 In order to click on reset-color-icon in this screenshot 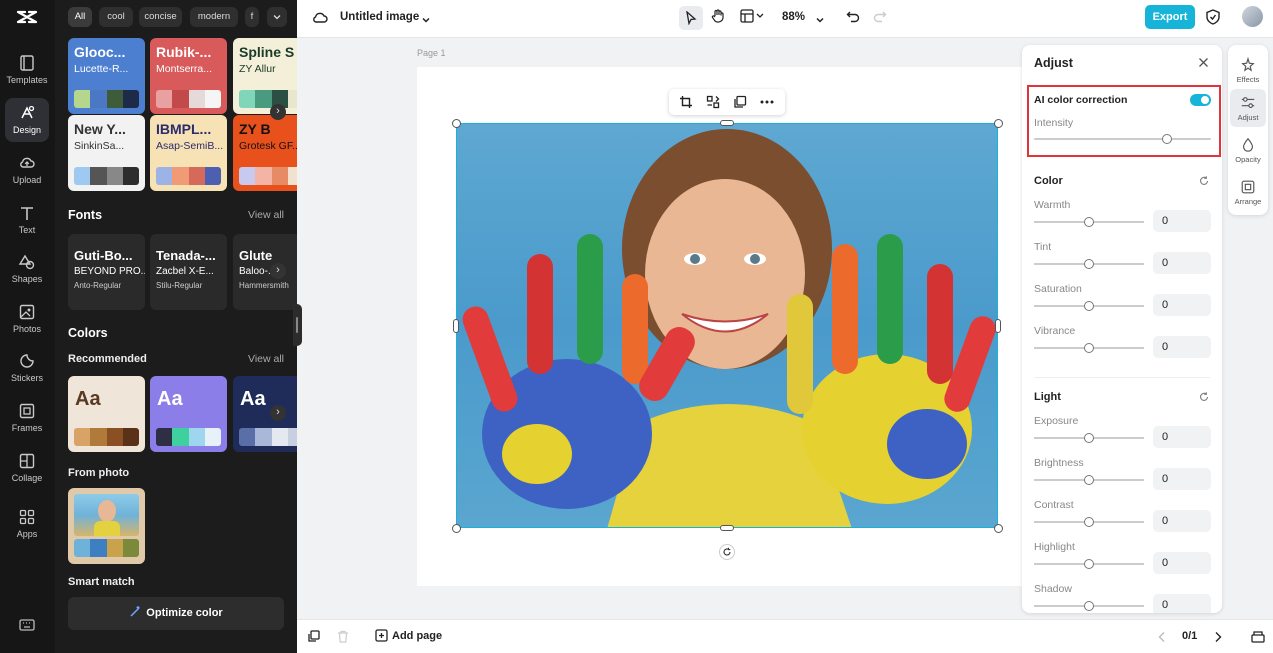, I will do `click(1204, 181)`.